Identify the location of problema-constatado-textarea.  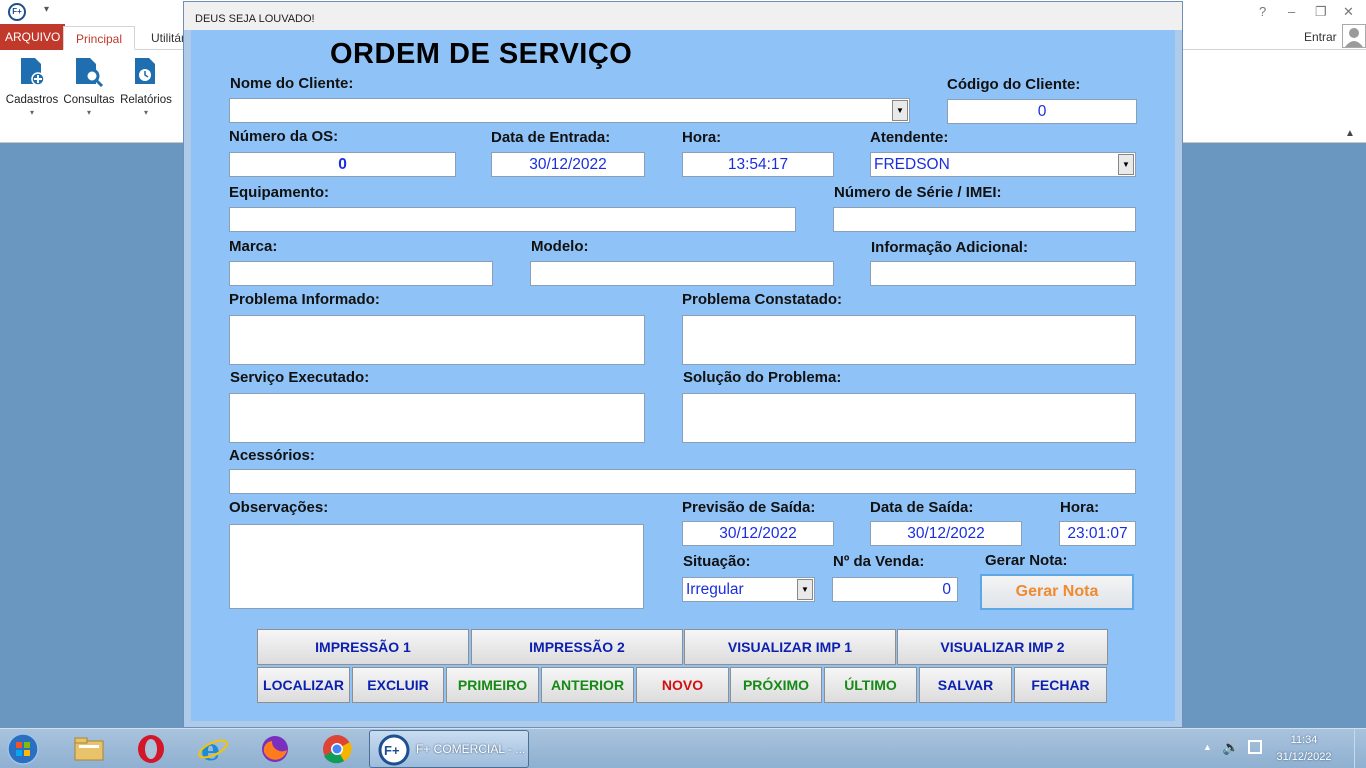
(909, 340).